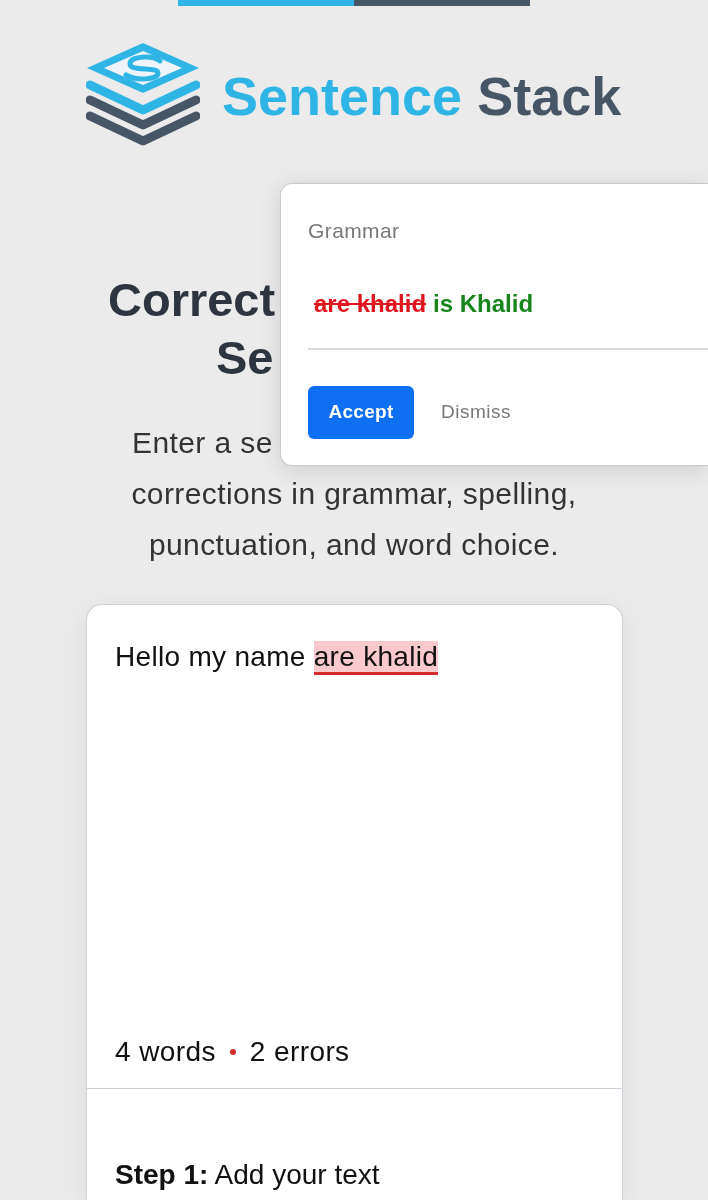  Describe the element at coordinates (370, 304) in the screenshot. I see `removed-words: are khalid` at that location.